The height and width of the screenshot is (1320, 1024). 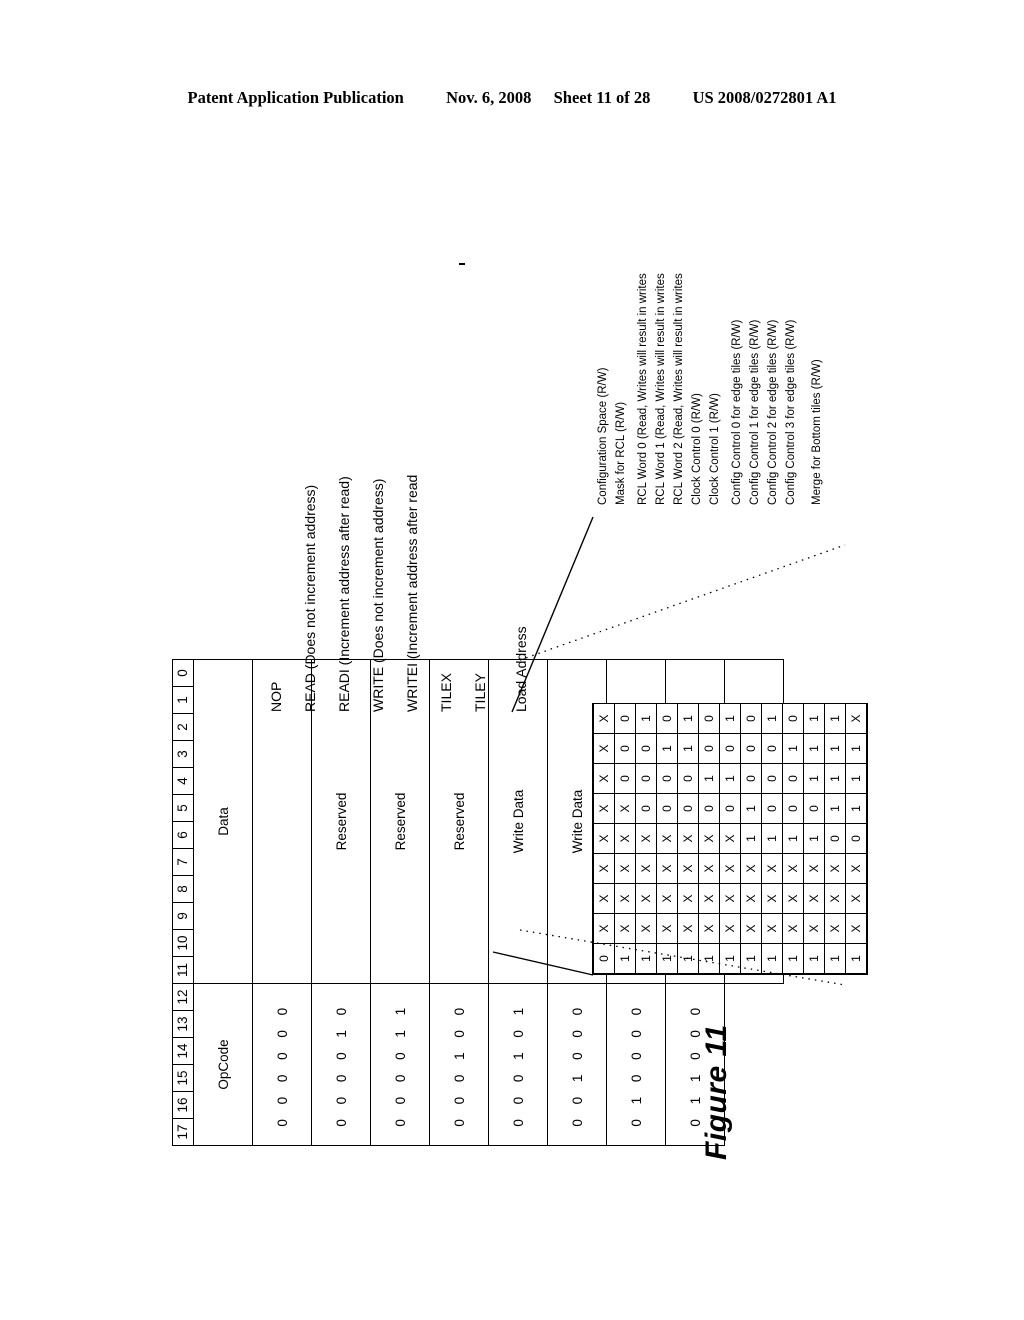 What do you see at coordinates (183, 997) in the screenshot?
I see `bit-number-cell: 12` at bounding box center [183, 997].